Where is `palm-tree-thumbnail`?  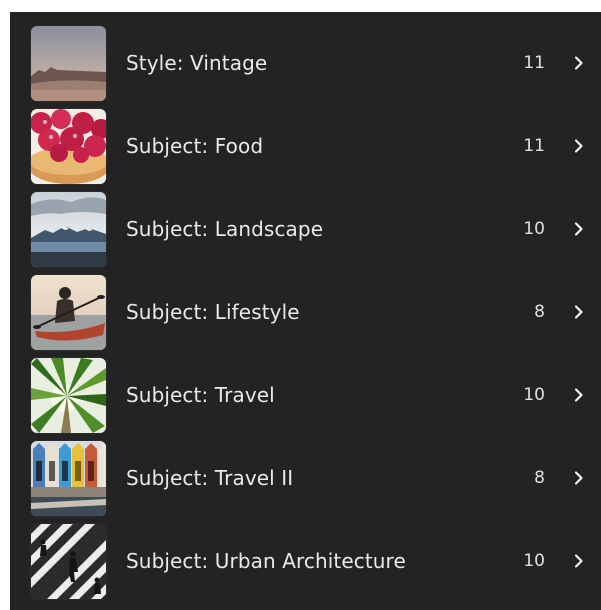 palm-tree-thumbnail is located at coordinates (68, 395).